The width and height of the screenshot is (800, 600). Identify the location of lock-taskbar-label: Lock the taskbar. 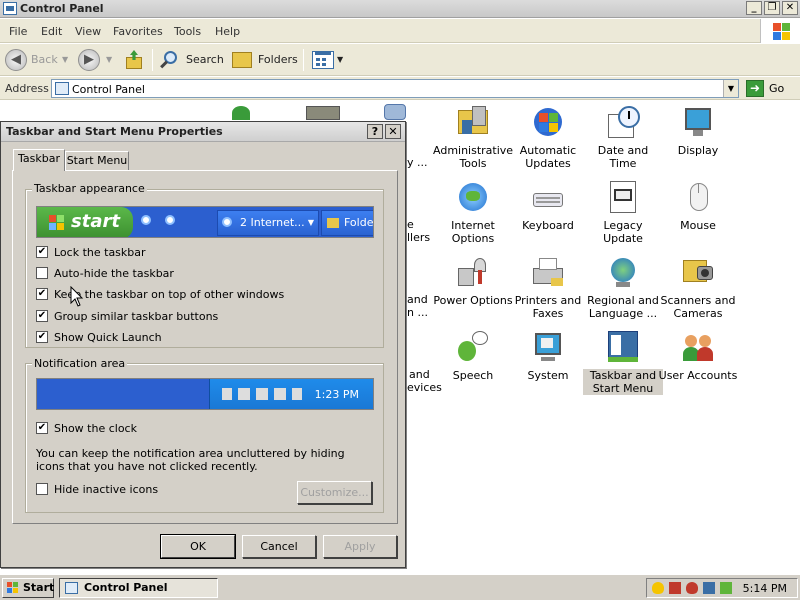
(100, 252).